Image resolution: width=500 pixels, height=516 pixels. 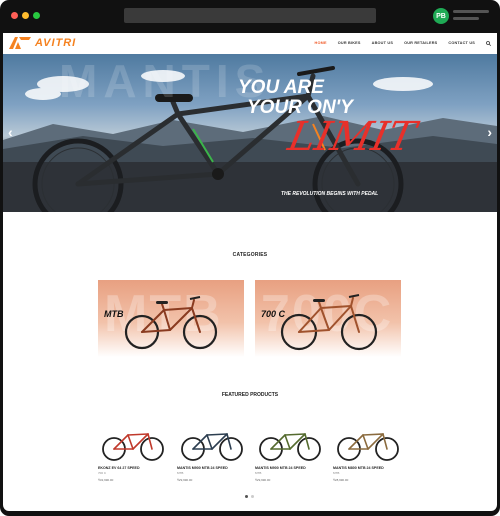 What do you see at coordinates (358, 468) in the screenshot?
I see `product-name: MANTIS M800 MTB 24 SPEED` at bounding box center [358, 468].